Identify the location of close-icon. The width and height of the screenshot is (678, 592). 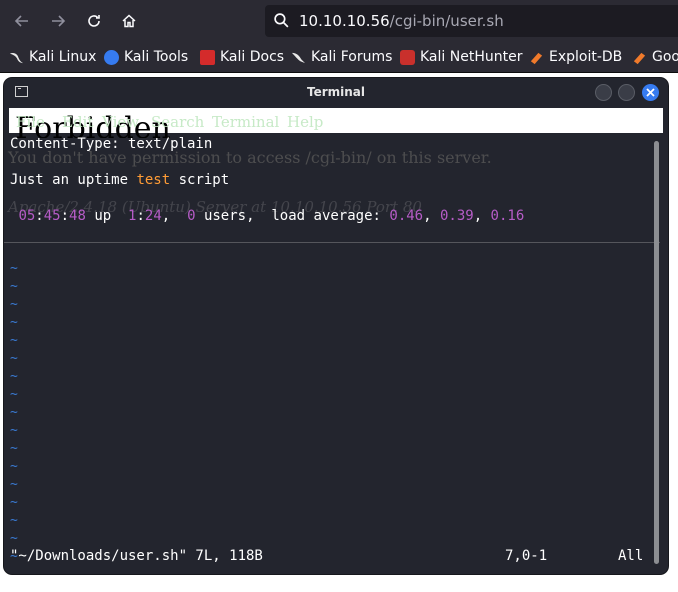
(650, 92).